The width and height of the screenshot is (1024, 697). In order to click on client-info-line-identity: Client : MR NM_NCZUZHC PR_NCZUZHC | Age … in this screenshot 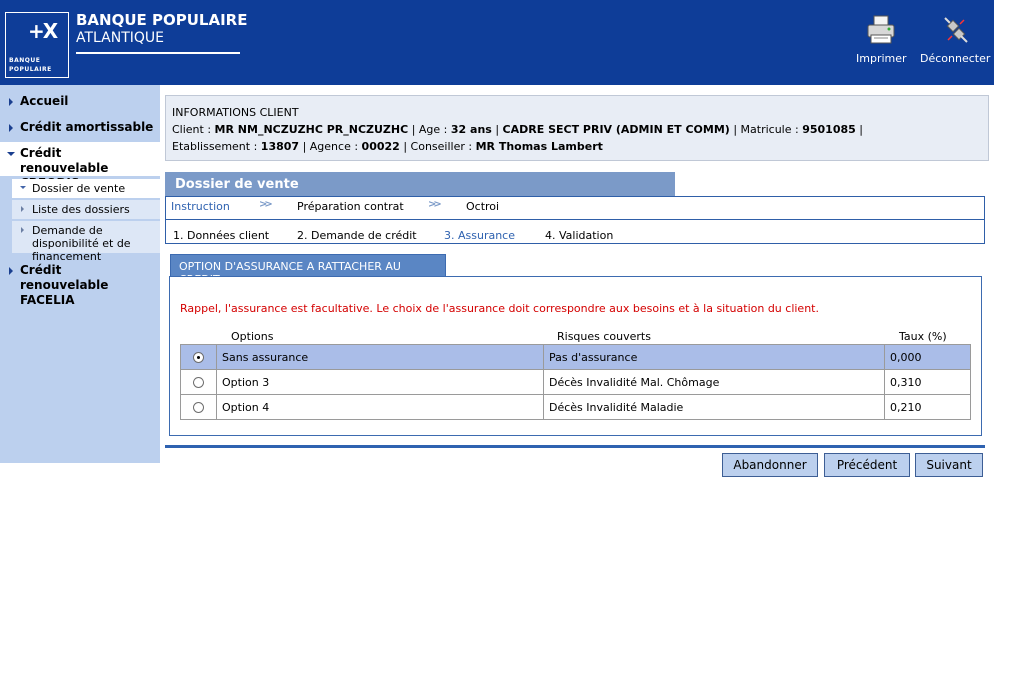, I will do `click(517, 129)`.